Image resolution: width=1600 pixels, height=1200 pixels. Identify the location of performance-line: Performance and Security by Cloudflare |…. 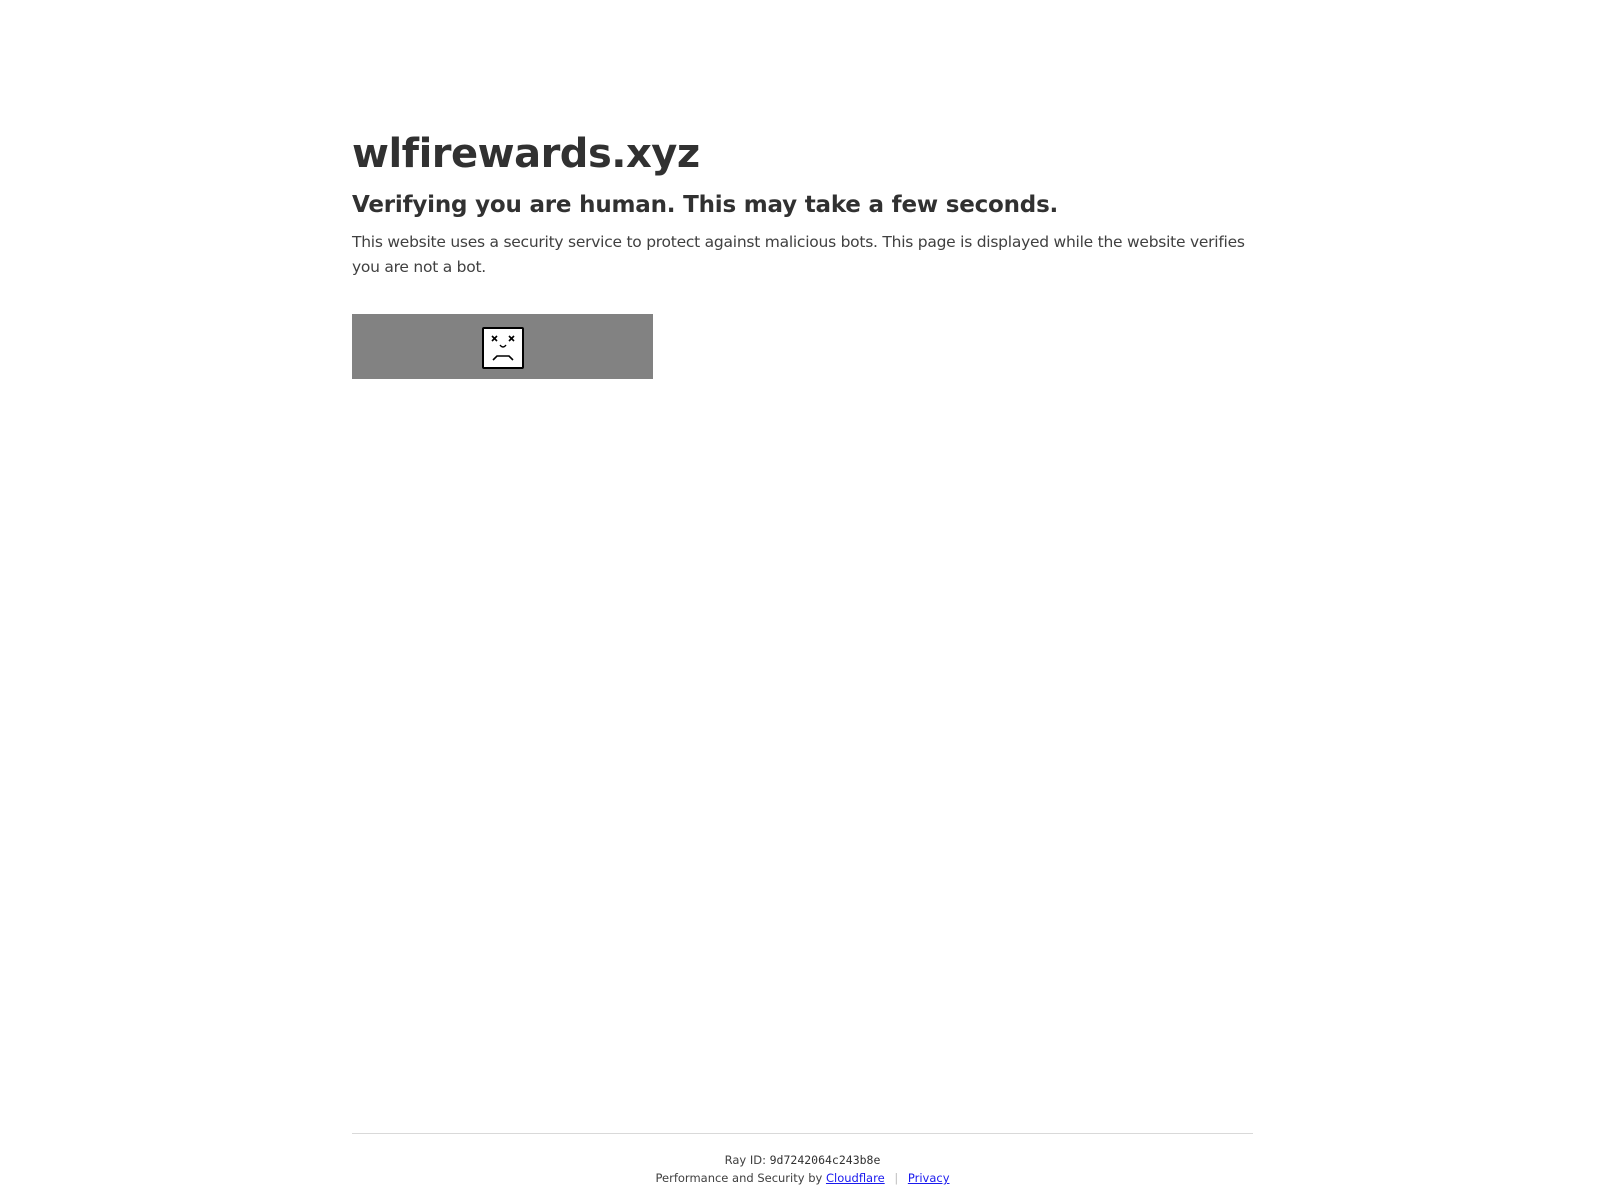
(802, 1178).